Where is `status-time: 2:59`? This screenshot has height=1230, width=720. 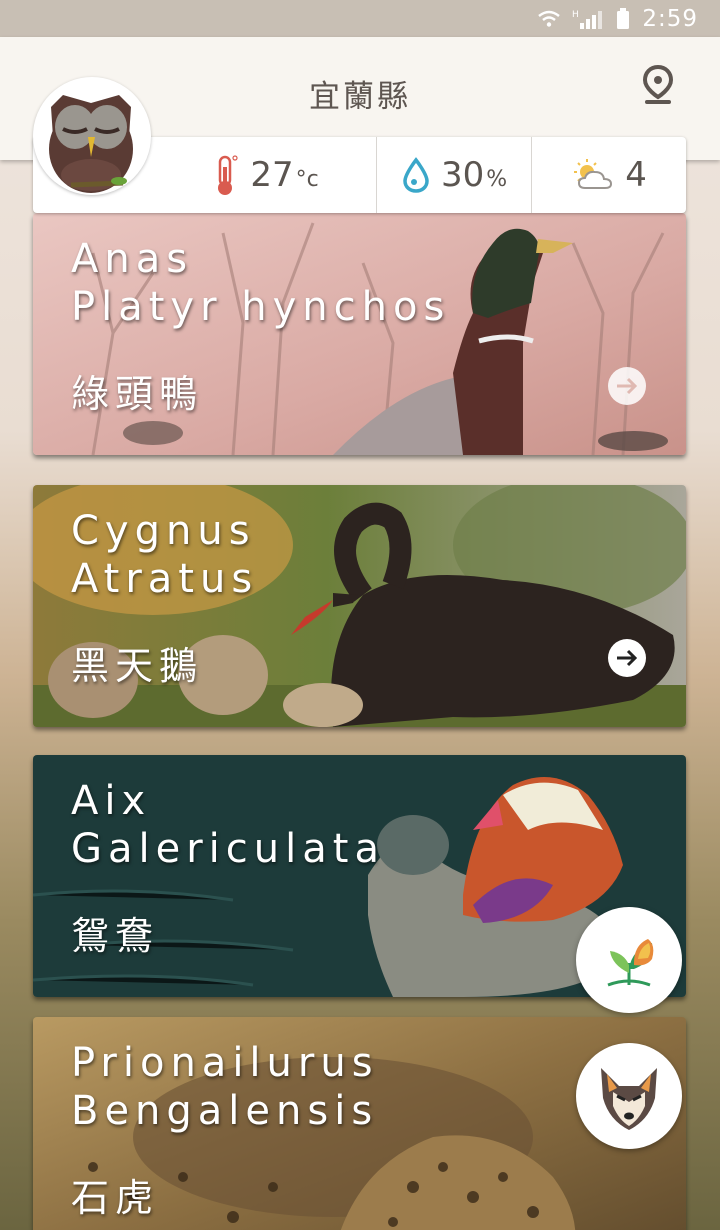
status-time: 2:59 is located at coordinates (670, 19).